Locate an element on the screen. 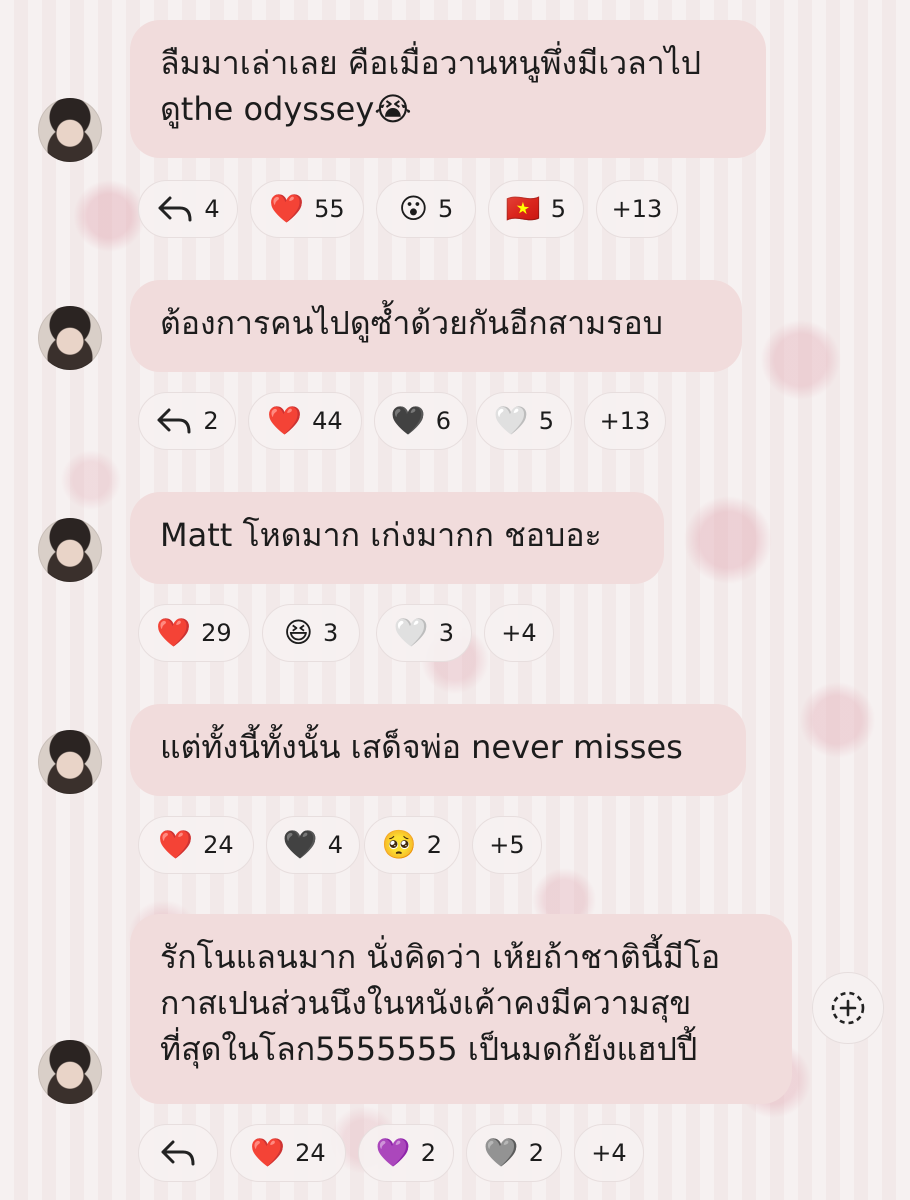  message-bubble: แต่ทั้งนี้ทั้งนั้น เสด็จพ่อ never misses is located at coordinates (438, 750).